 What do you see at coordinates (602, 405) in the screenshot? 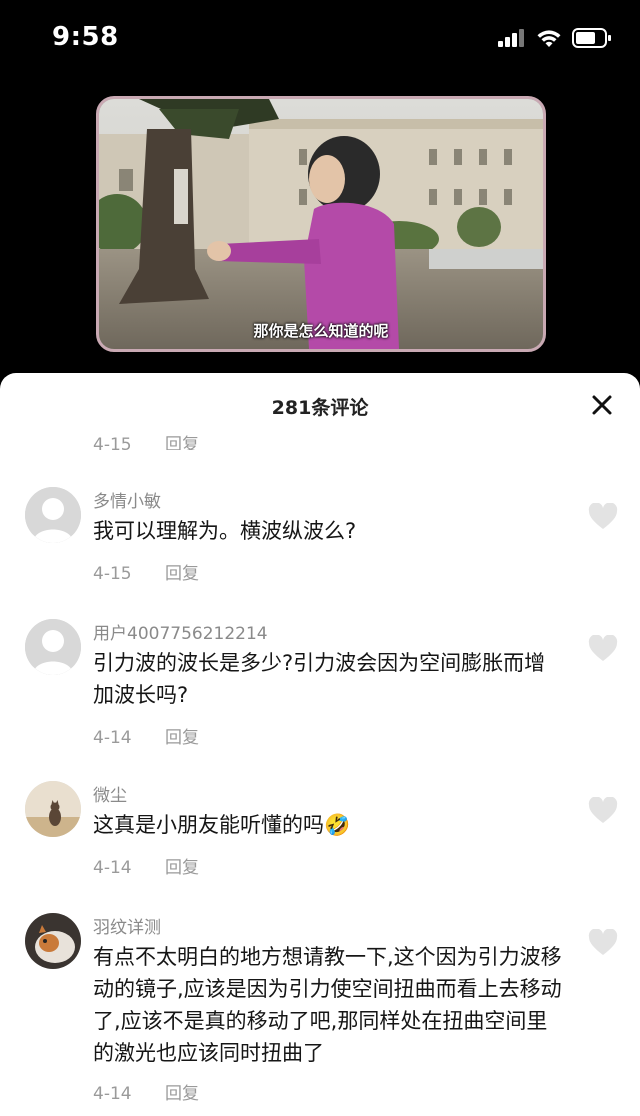
I see `close-icon` at bounding box center [602, 405].